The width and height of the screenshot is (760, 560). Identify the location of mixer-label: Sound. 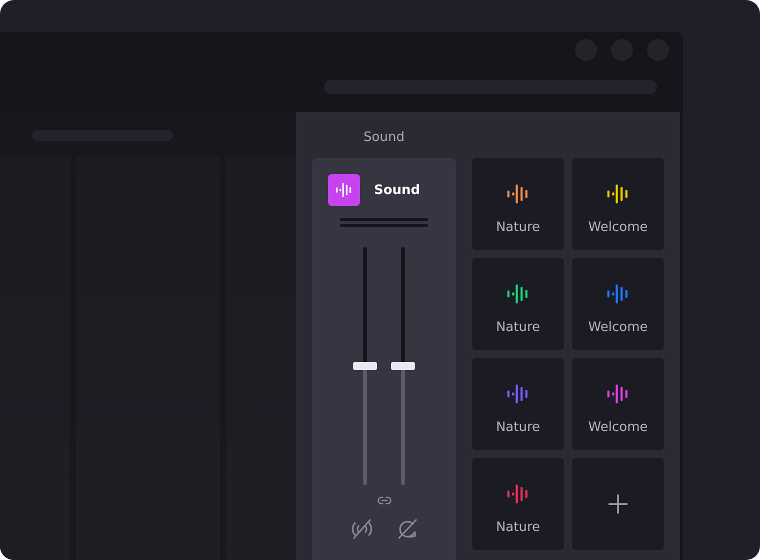
(397, 190).